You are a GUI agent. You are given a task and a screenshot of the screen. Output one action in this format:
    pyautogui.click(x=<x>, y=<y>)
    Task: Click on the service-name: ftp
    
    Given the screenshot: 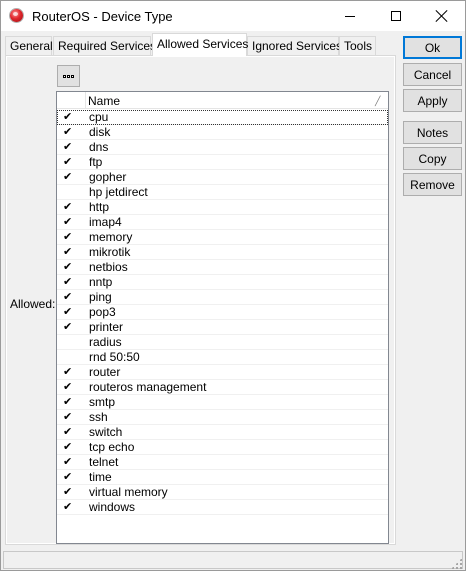 What is the action you would take?
    pyautogui.click(x=96, y=162)
    